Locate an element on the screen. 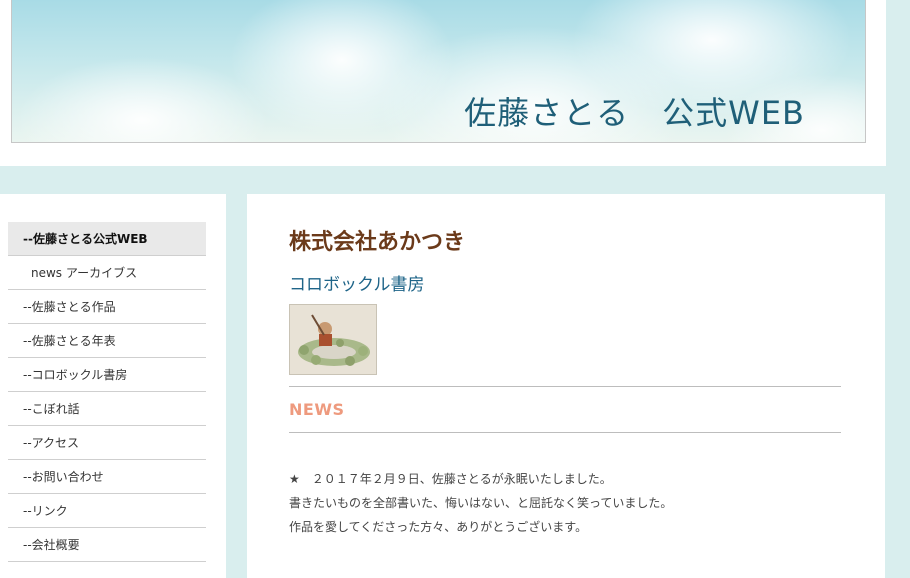 The width and height of the screenshot is (910, 578). sidebar-item-anecdotes: --こぼれ話 is located at coordinates (107, 409).